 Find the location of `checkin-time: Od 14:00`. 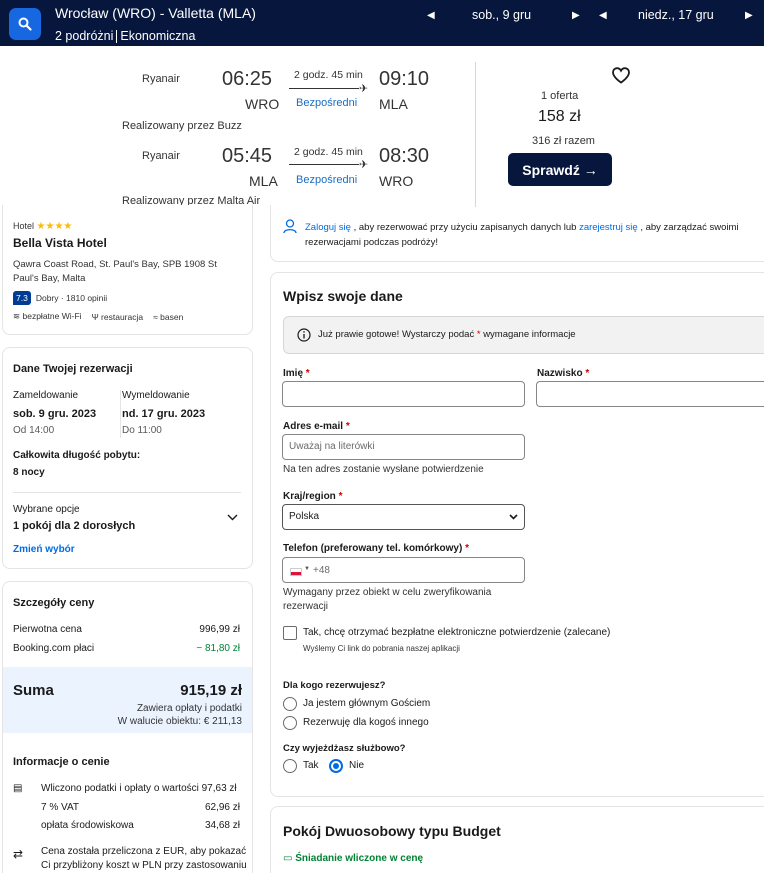

checkin-time: Od 14:00 is located at coordinates (34, 430).